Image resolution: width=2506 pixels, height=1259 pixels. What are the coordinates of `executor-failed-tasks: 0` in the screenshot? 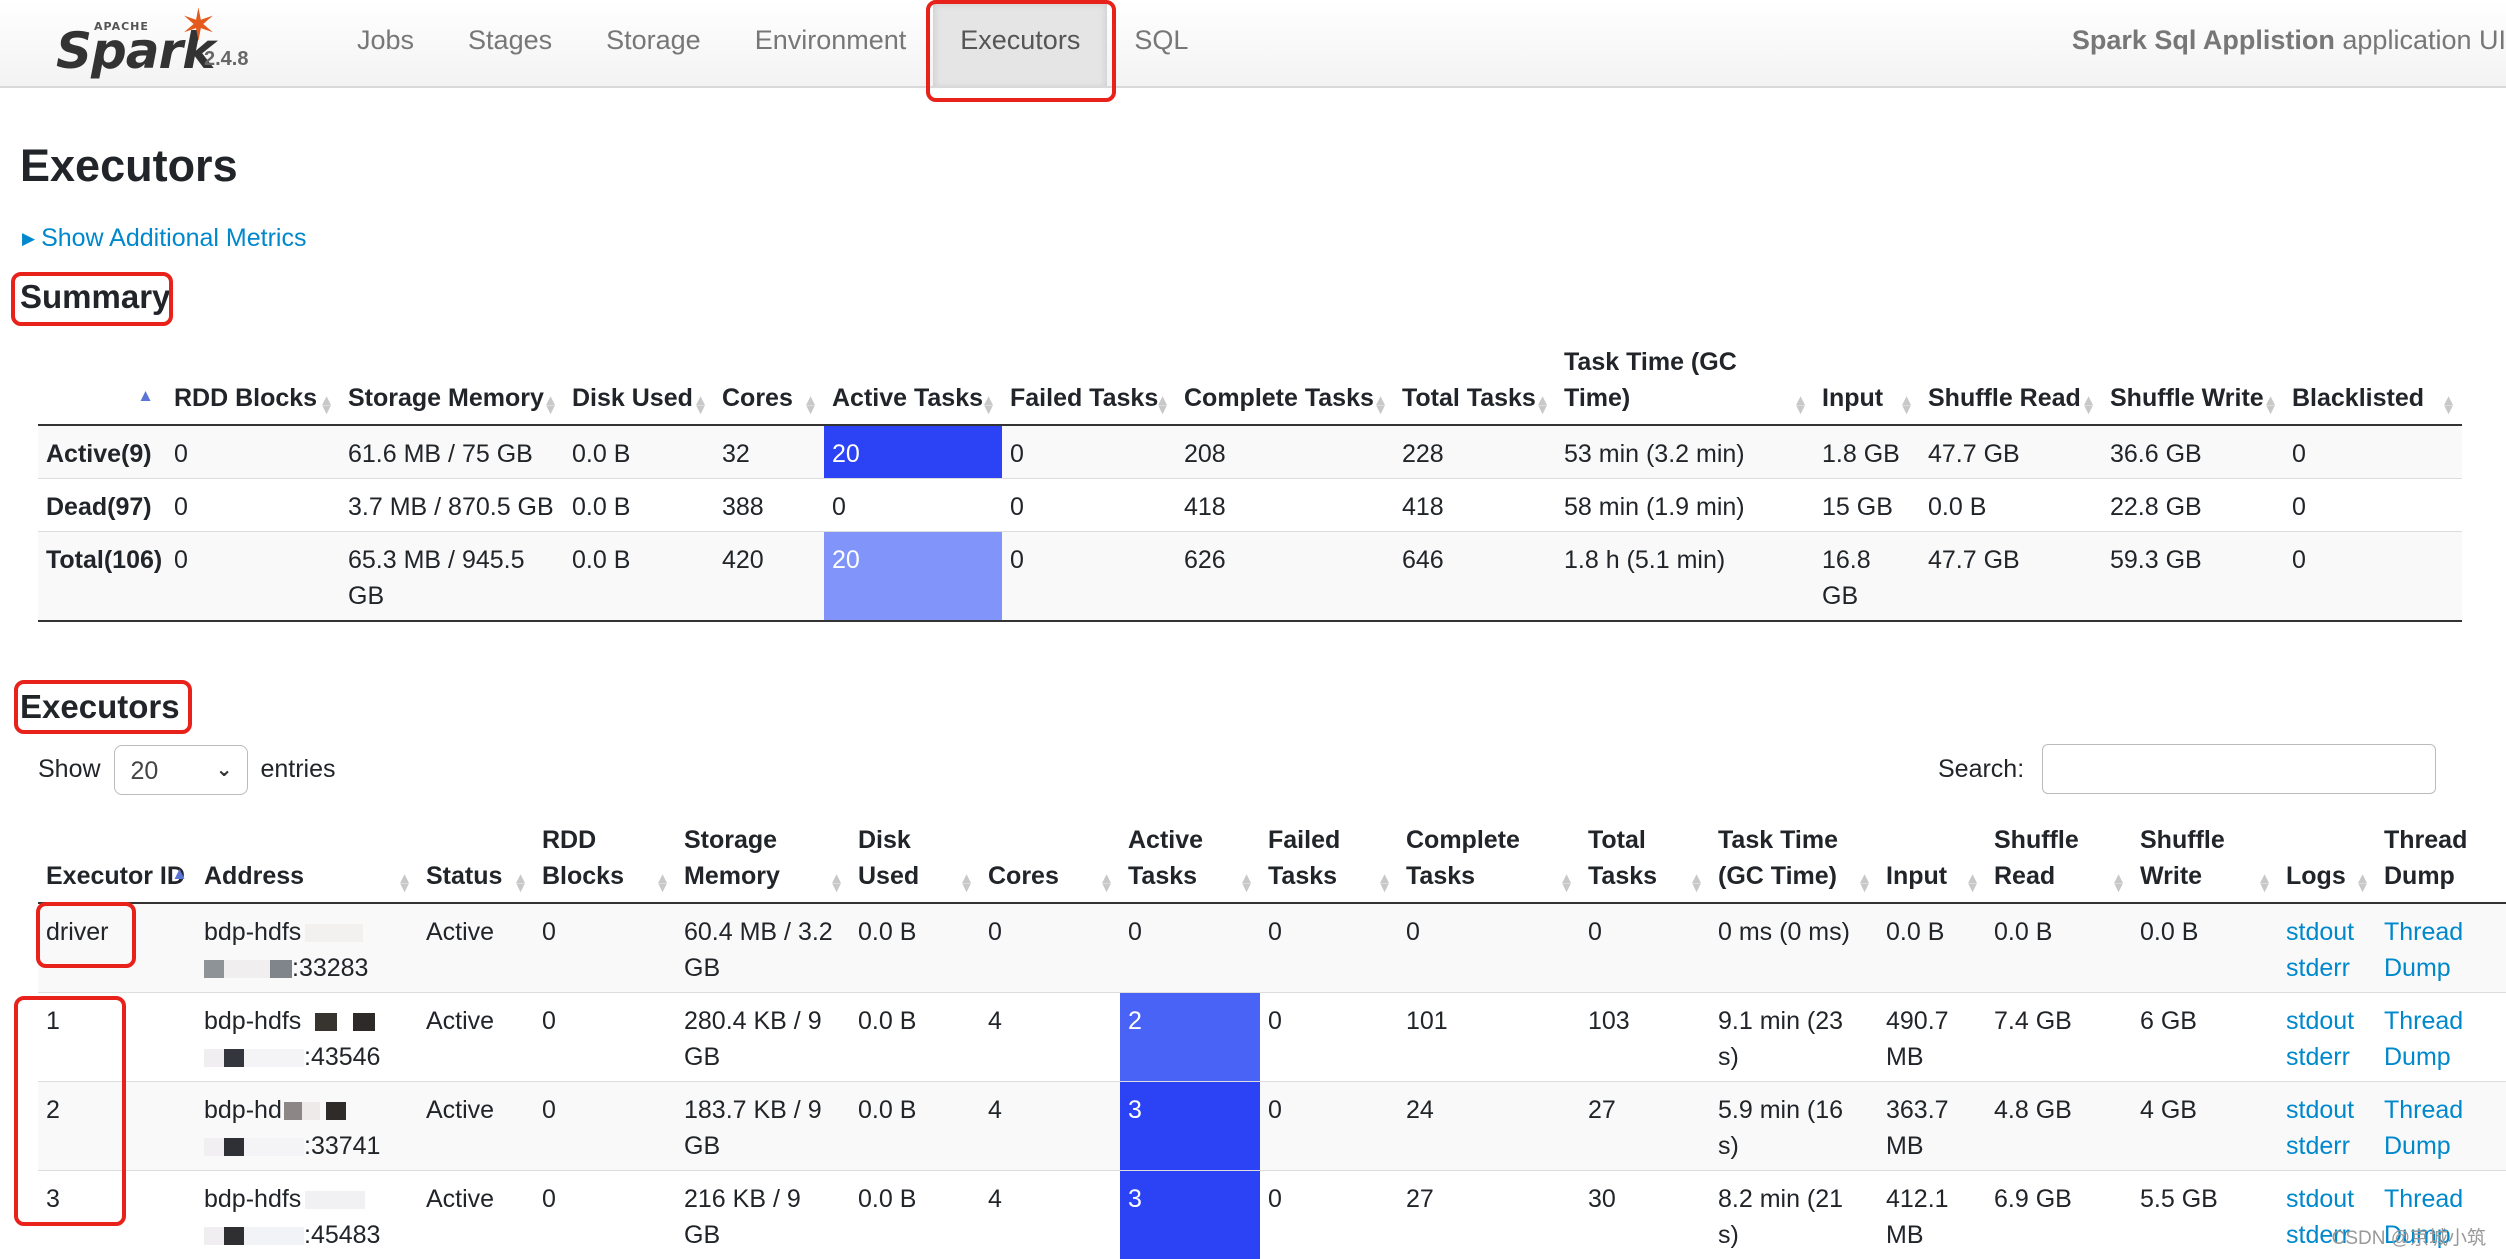 It's located at (1329, 1215).